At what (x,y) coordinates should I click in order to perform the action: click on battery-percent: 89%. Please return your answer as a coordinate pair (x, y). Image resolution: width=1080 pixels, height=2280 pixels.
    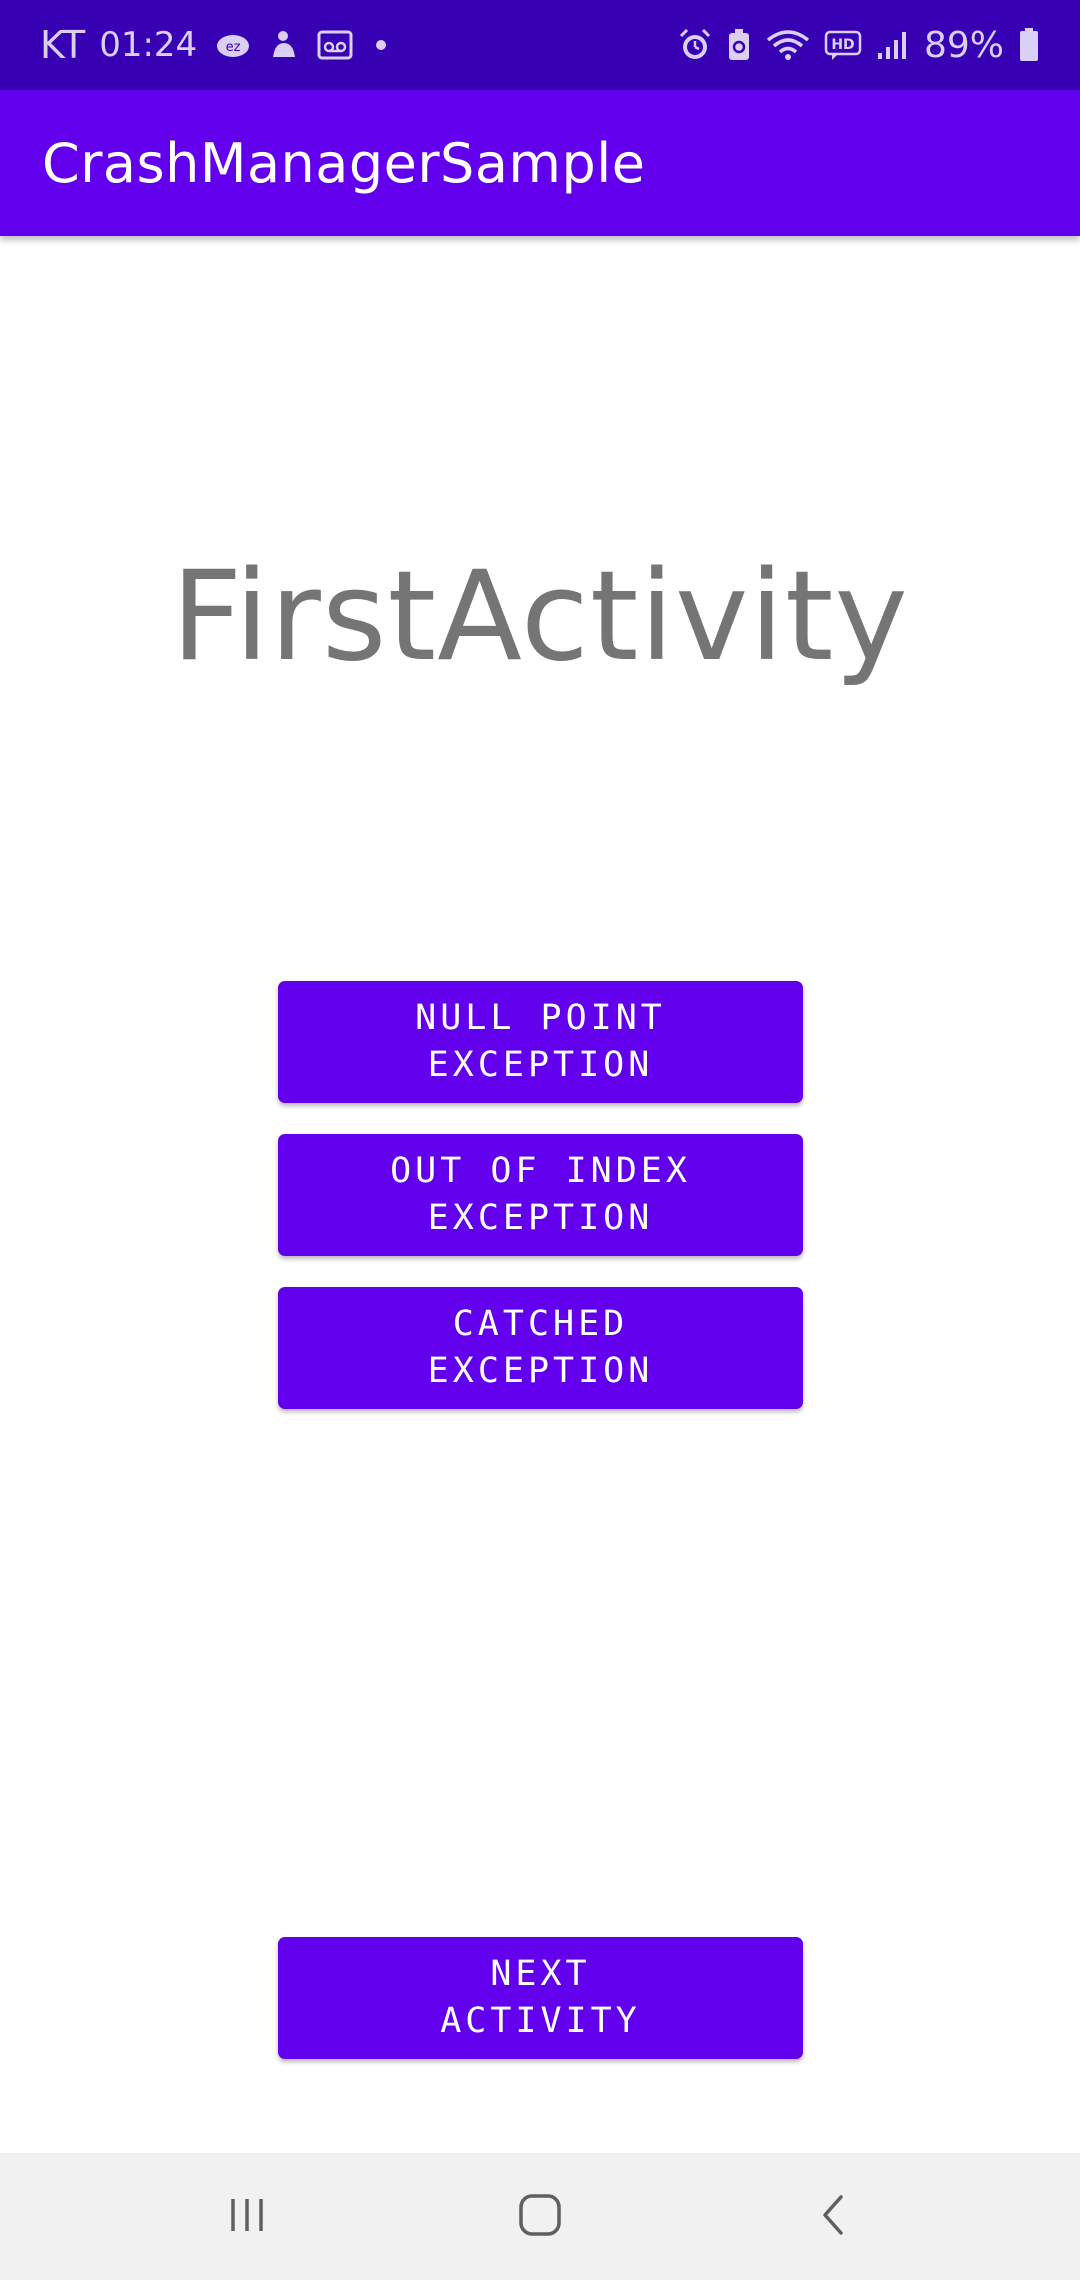
    Looking at the image, I should click on (963, 45).